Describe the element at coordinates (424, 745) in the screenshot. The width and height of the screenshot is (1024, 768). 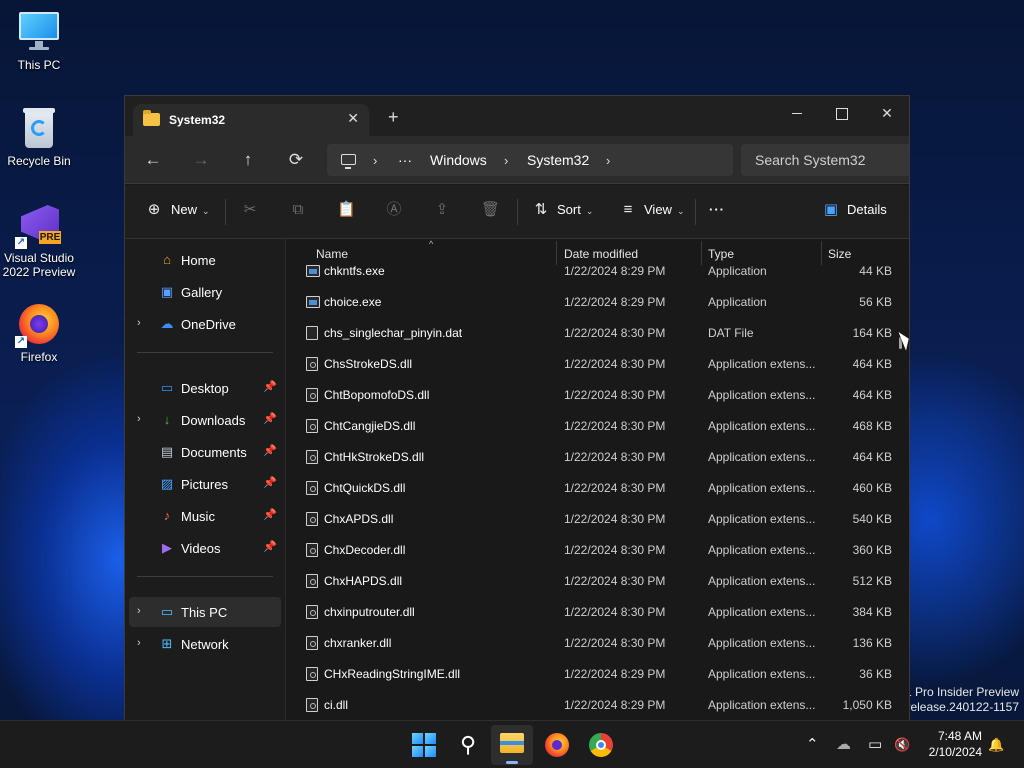
I see `start-button` at that location.